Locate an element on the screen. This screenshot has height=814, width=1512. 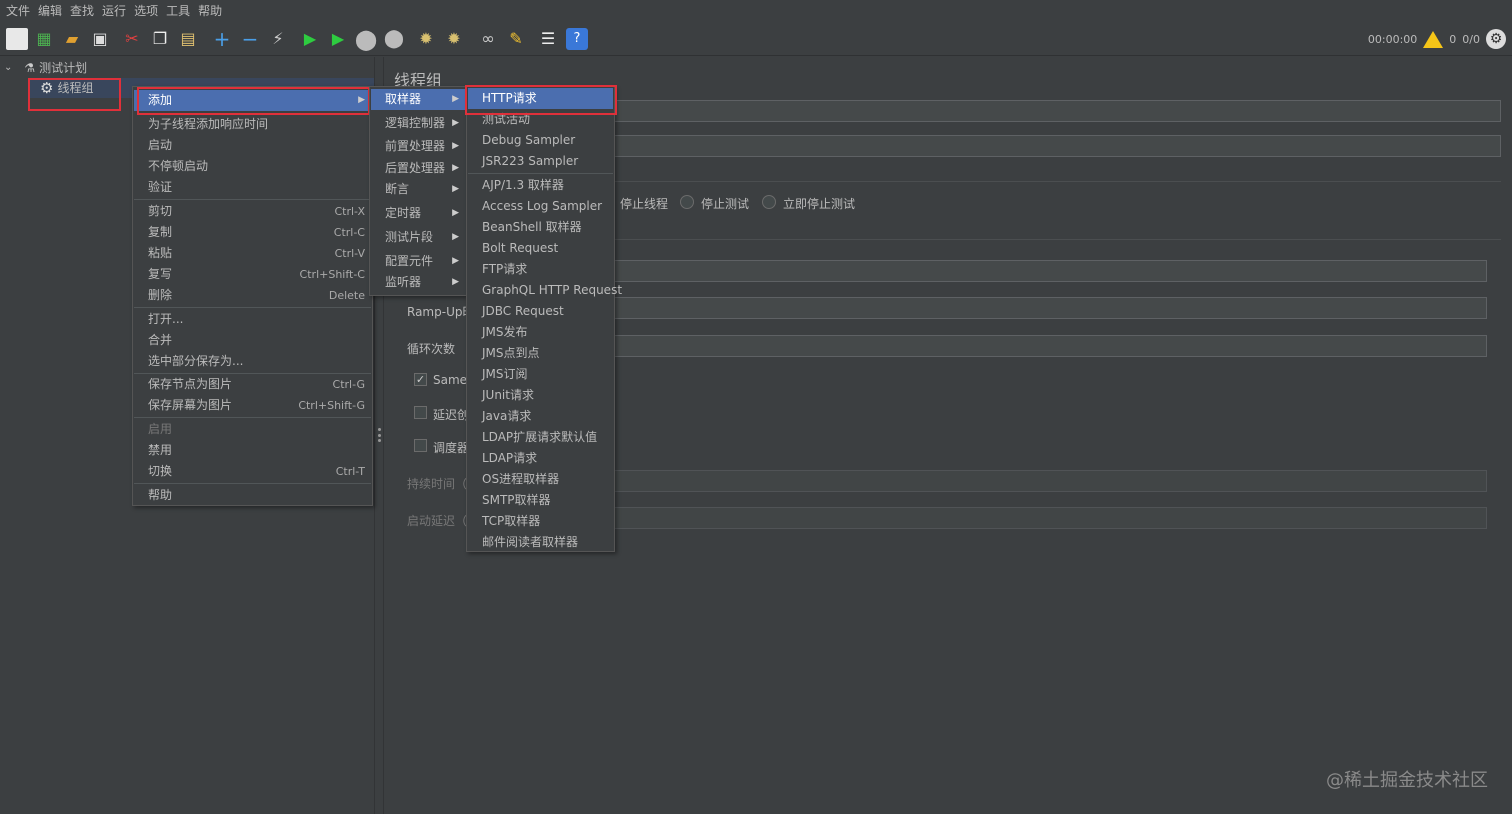
submenu-item-sampler: 取样器 ▶ is located at coordinates (418, 99).